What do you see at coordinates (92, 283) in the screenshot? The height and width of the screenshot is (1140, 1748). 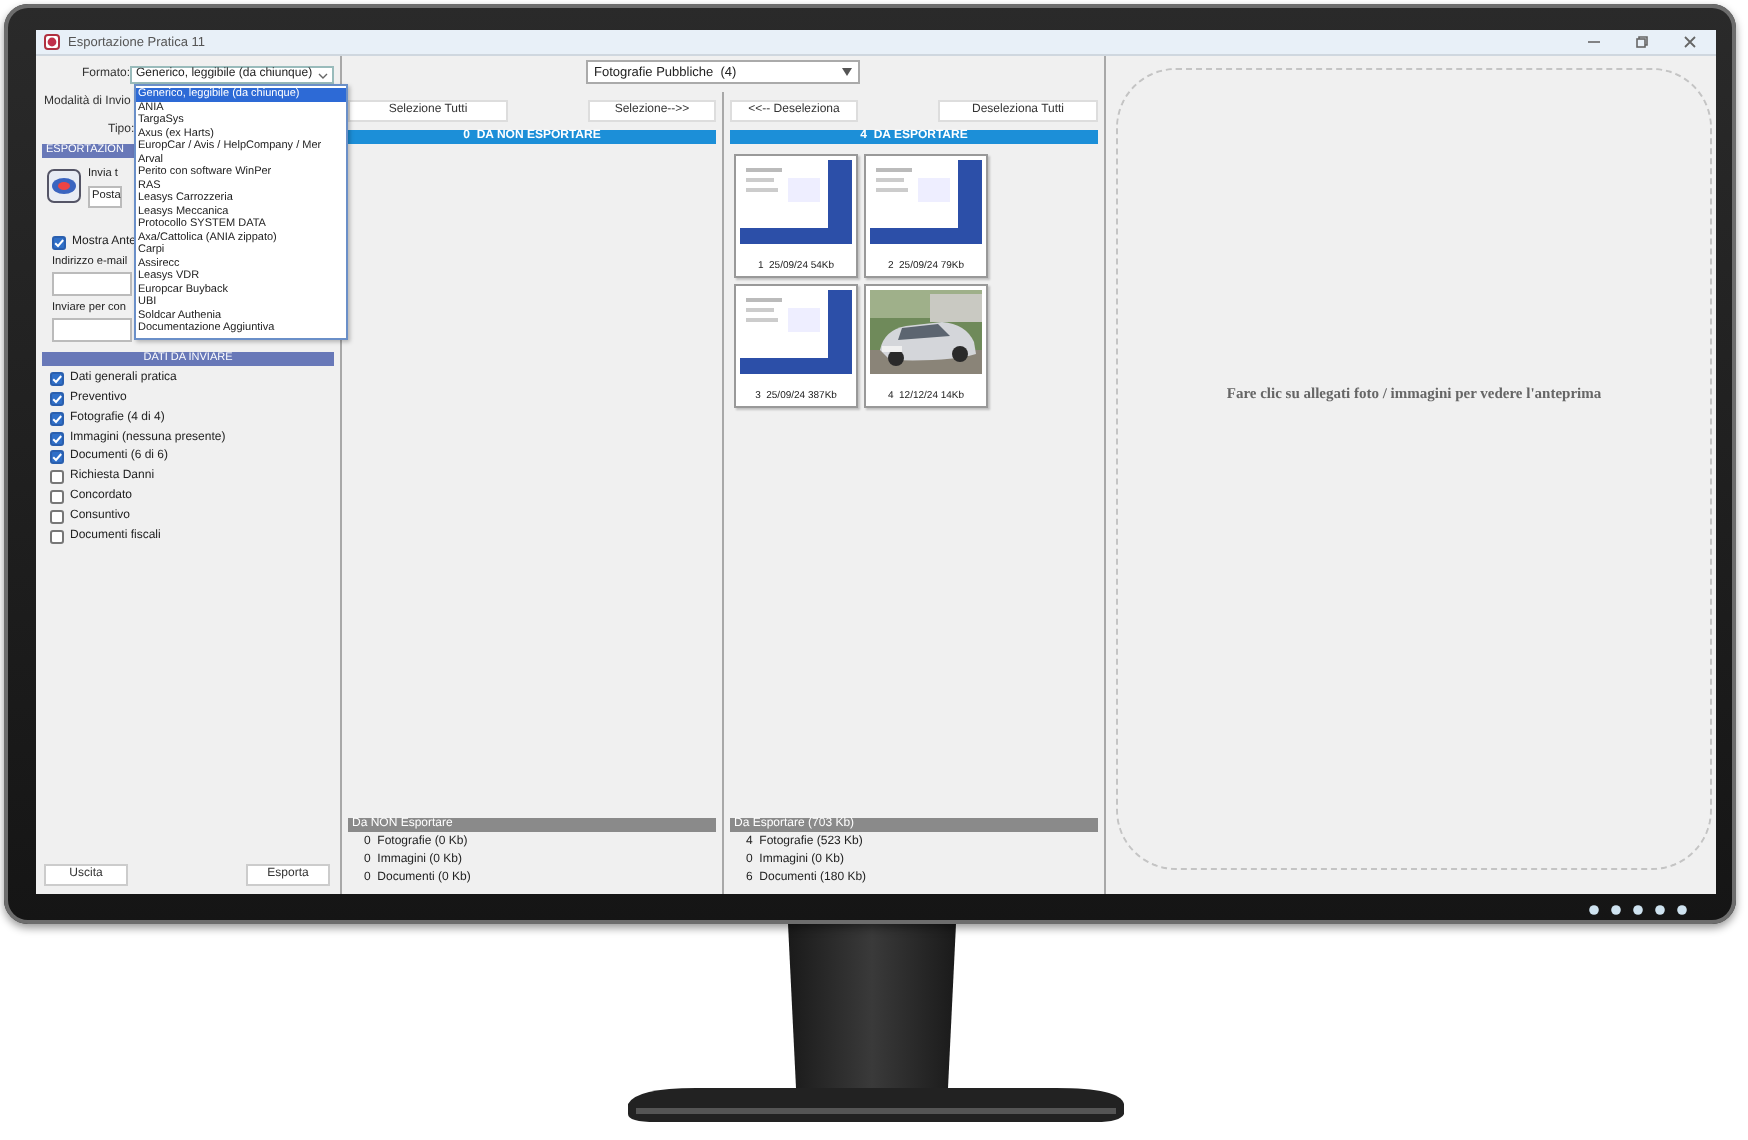 I see `email-field` at bounding box center [92, 283].